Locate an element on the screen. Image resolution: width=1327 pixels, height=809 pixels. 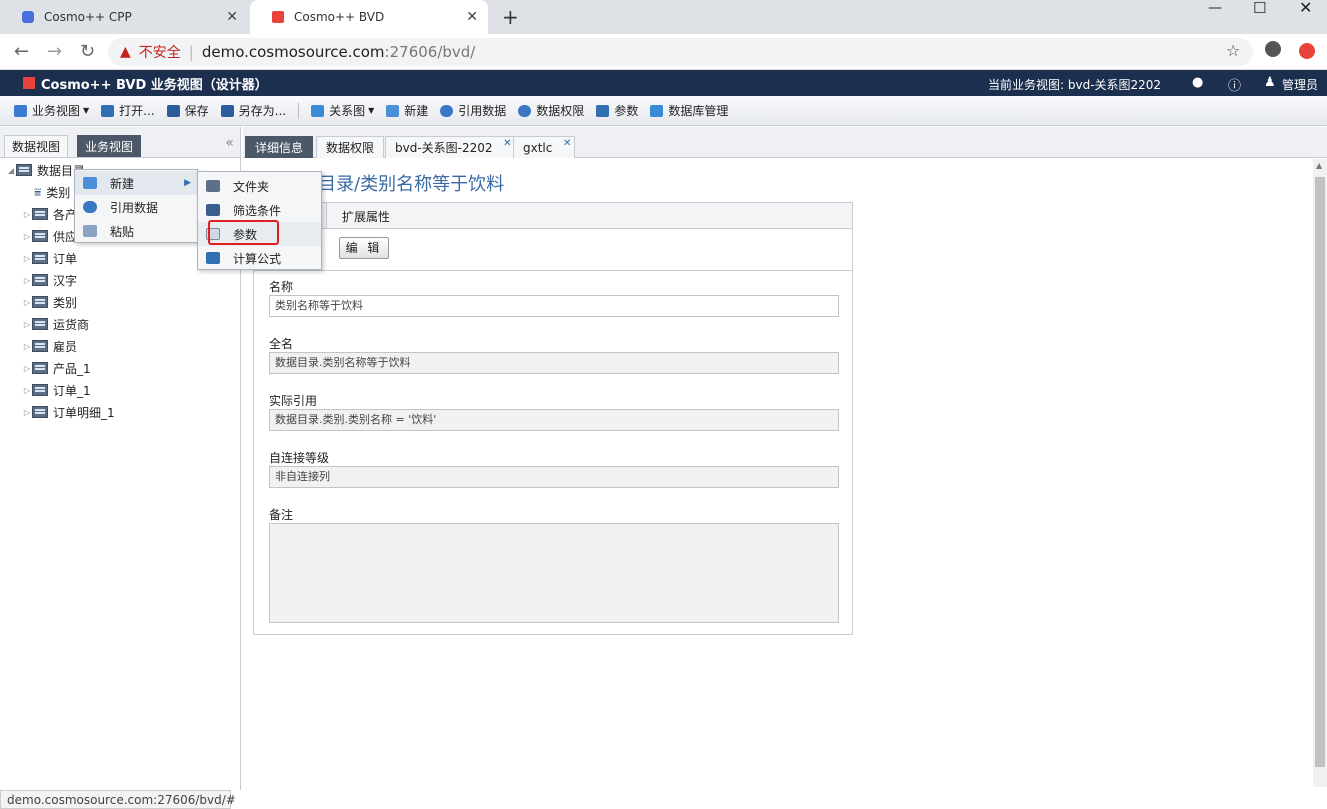
tab-gxtlc: gxtlc ✕ is located at coordinates (544, 145).